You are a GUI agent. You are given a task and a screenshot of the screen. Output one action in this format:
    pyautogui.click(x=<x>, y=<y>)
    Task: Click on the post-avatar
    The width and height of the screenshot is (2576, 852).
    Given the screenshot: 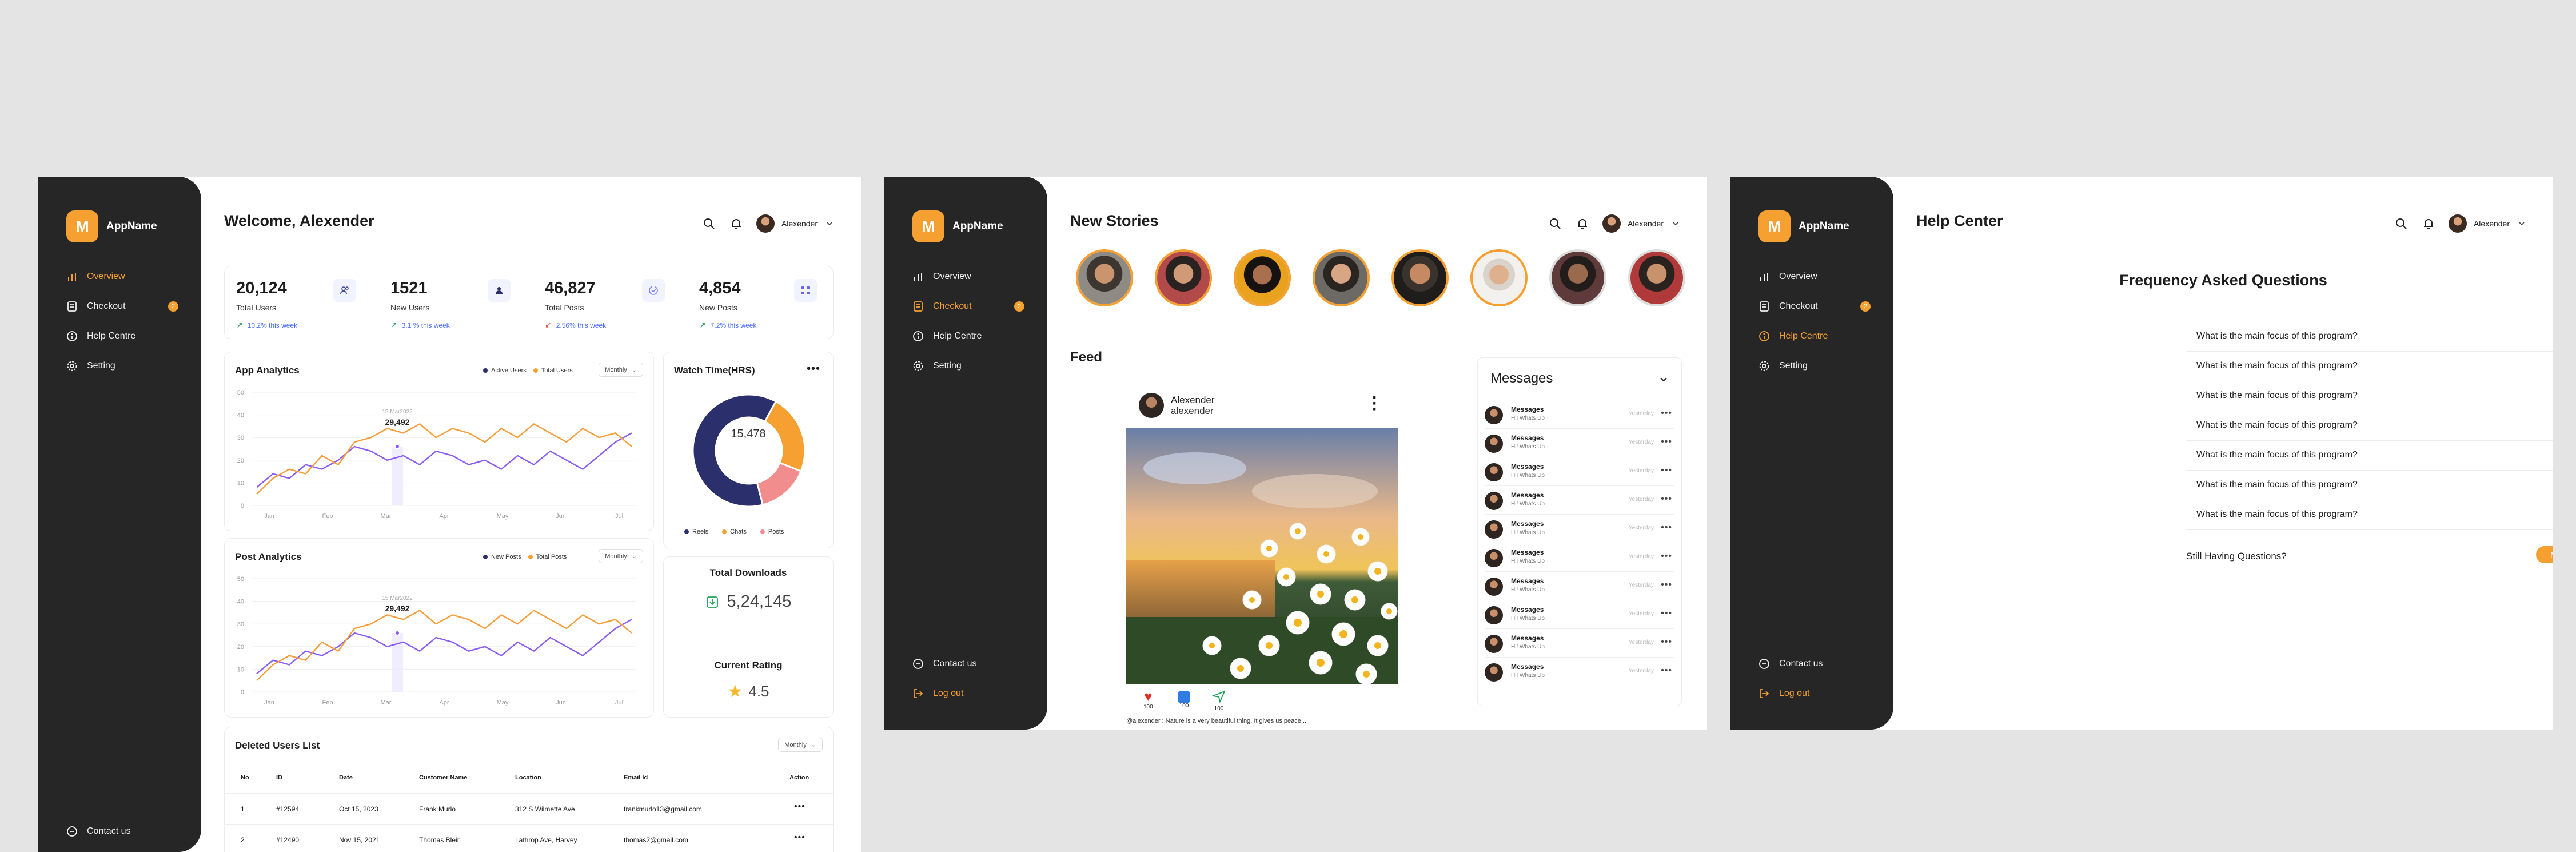 What is the action you would take?
    pyautogui.click(x=1151, y=406)
    